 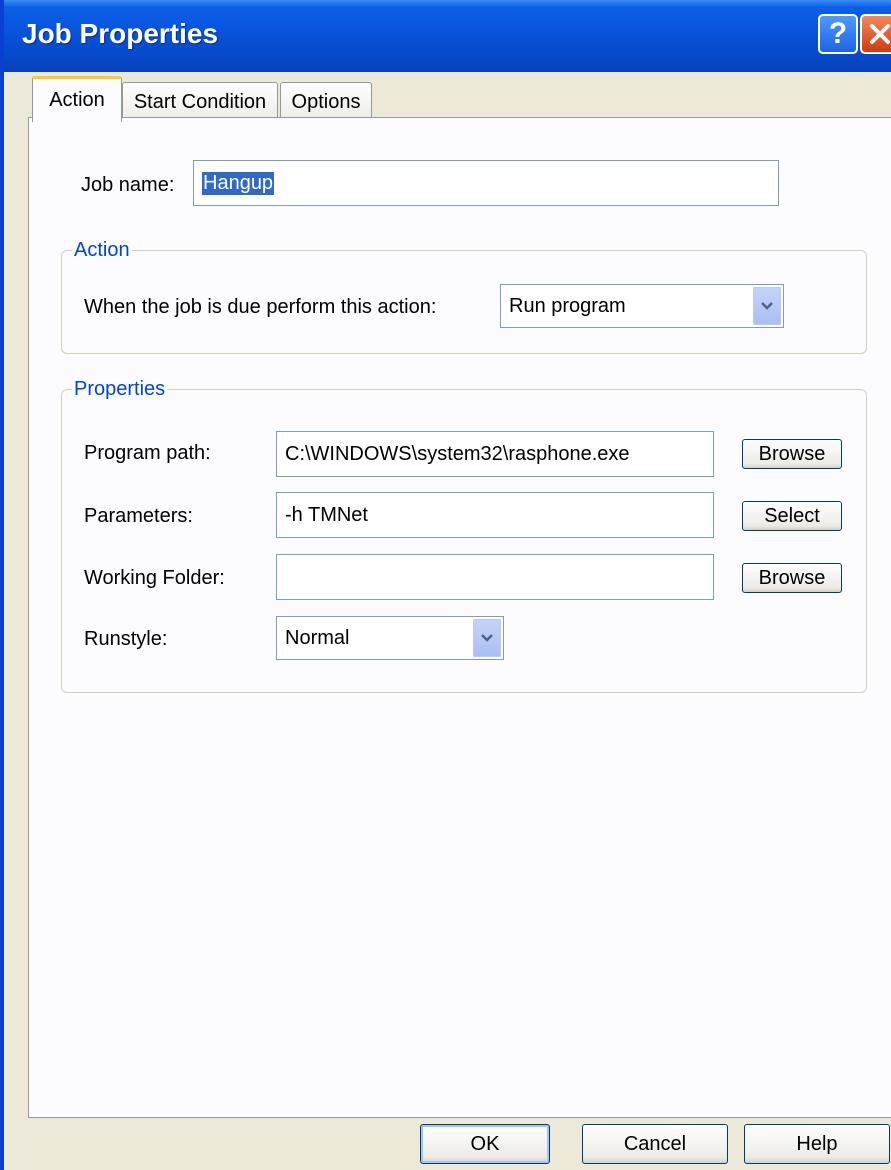 I want to click on tab-action: Action, so click(x=77, y=99).